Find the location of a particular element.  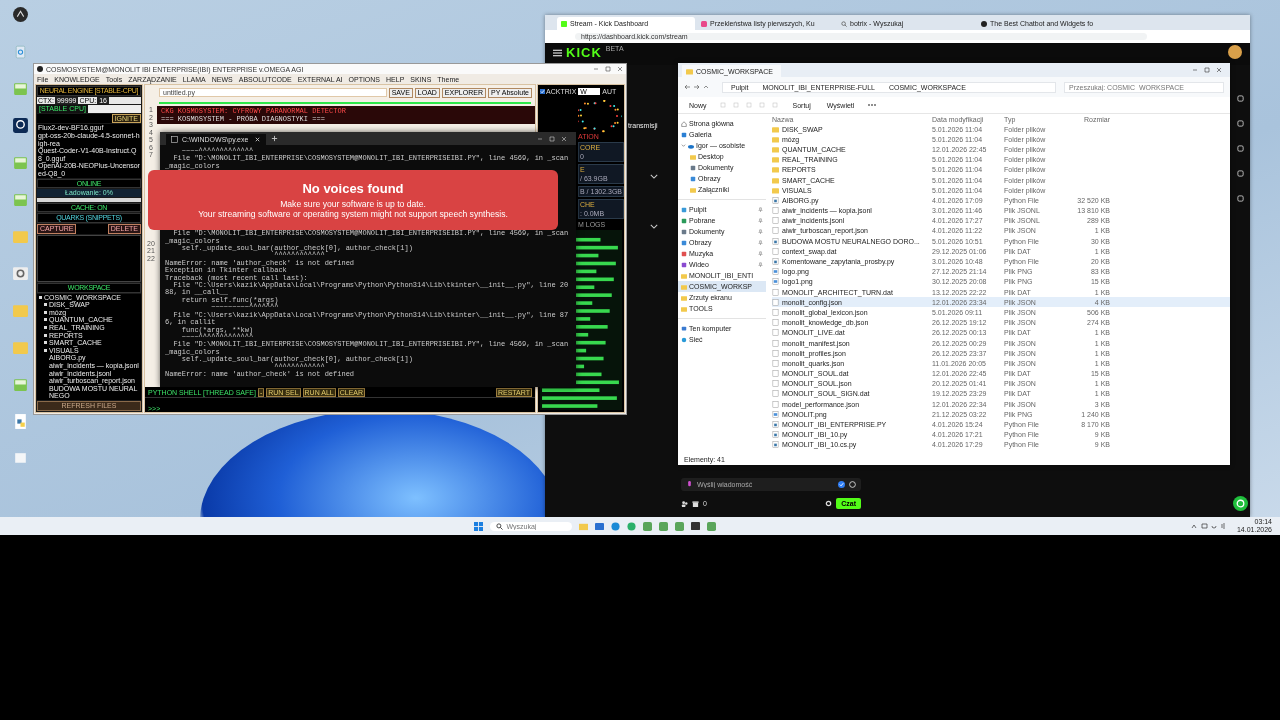

toast-message: Make sure your software is up to date. is located at coordinates (353, 204).